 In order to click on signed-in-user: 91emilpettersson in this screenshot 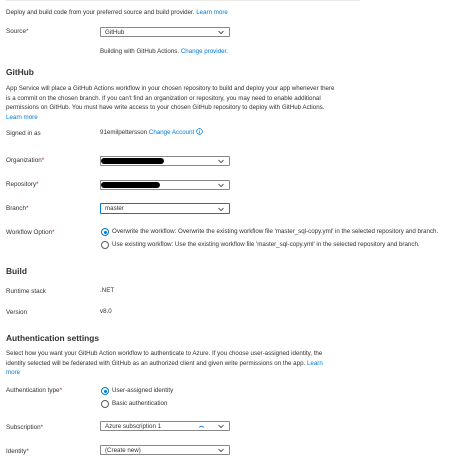, I will do `click(124, 132)`.